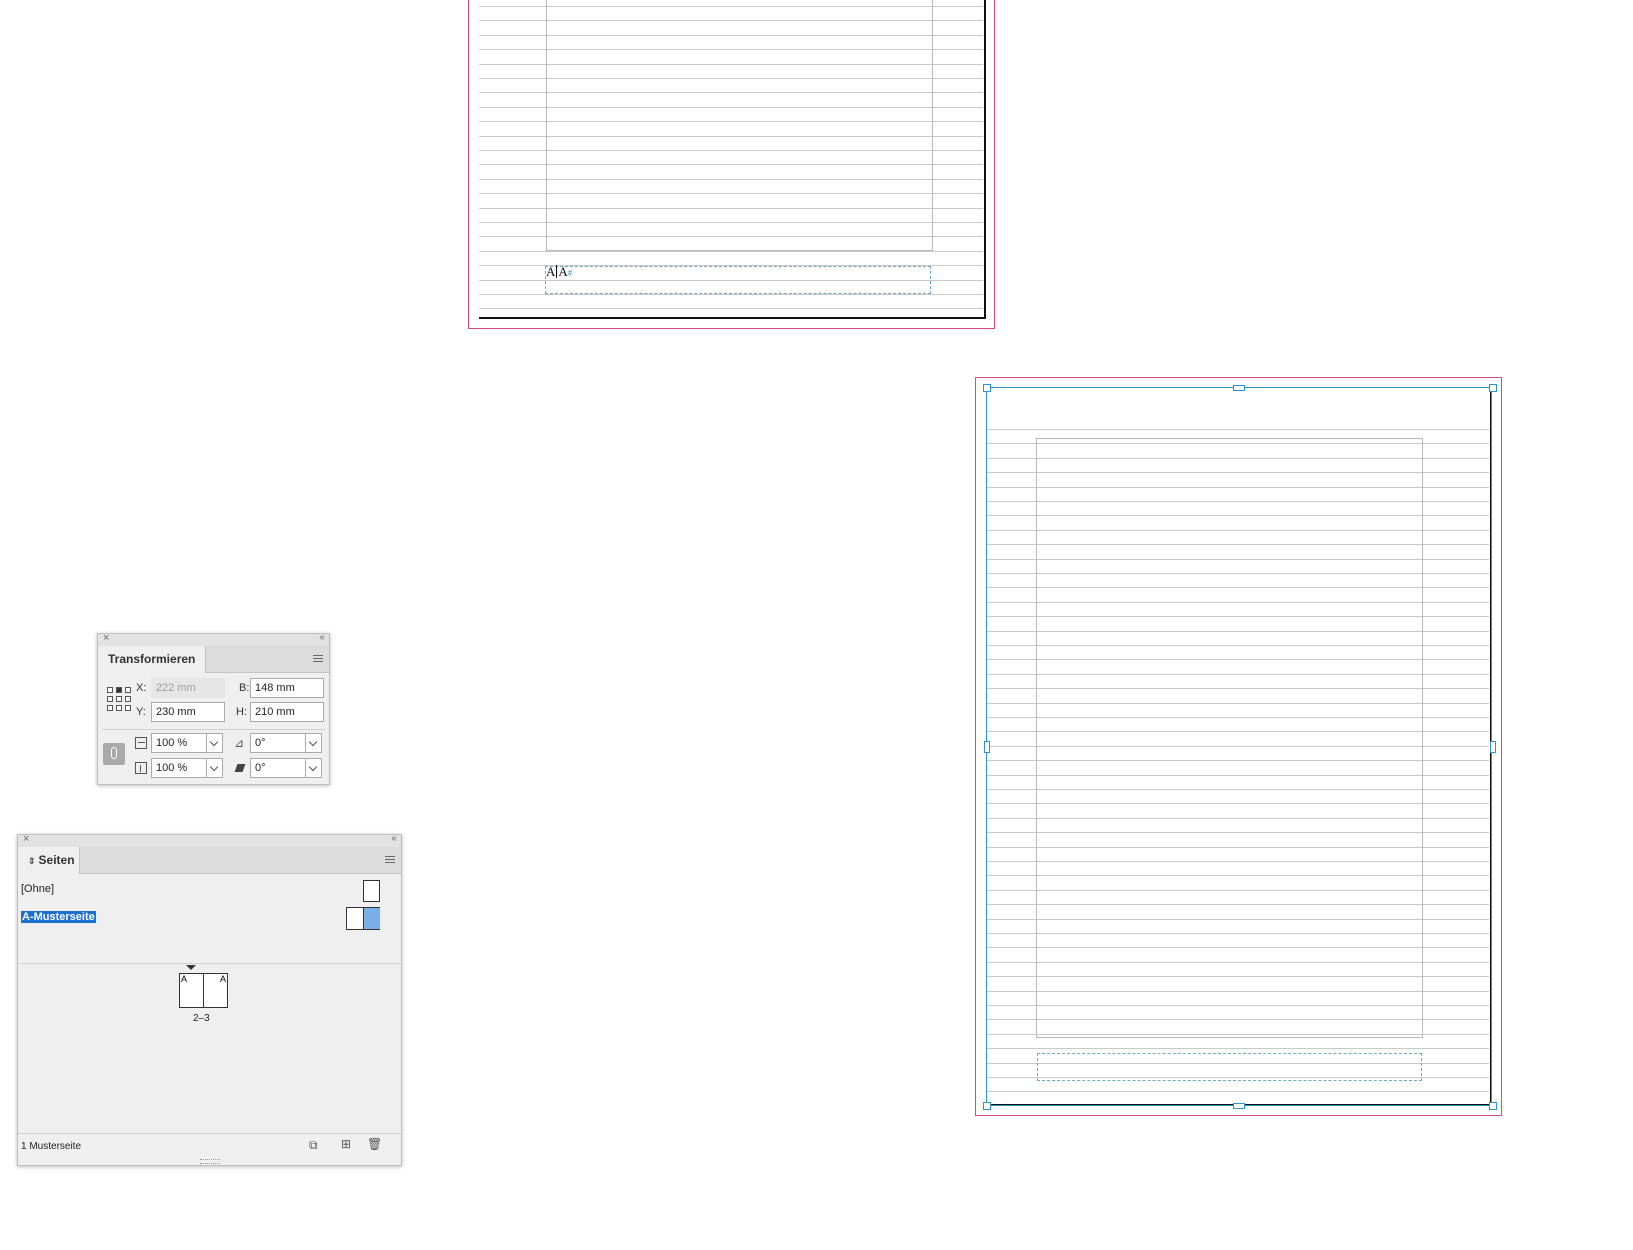  I want to click on panel-footer: 1 Musterseite ⧉ ⊞ 🗑, so click(209, 1146).